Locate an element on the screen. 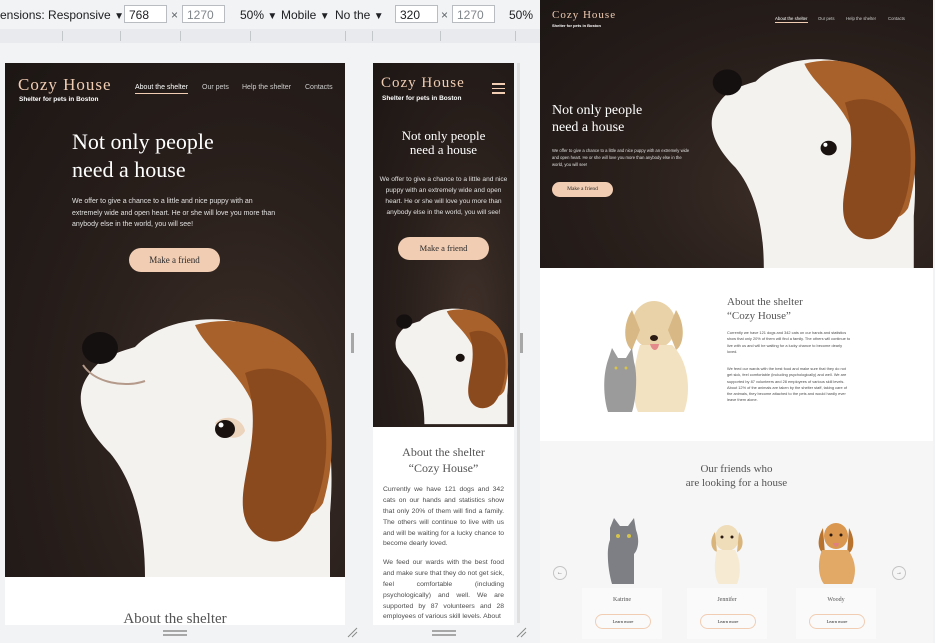 This screenshot has height=643, width=935. resize-handle-bottom-mobile is located at coordinates (444, 631).